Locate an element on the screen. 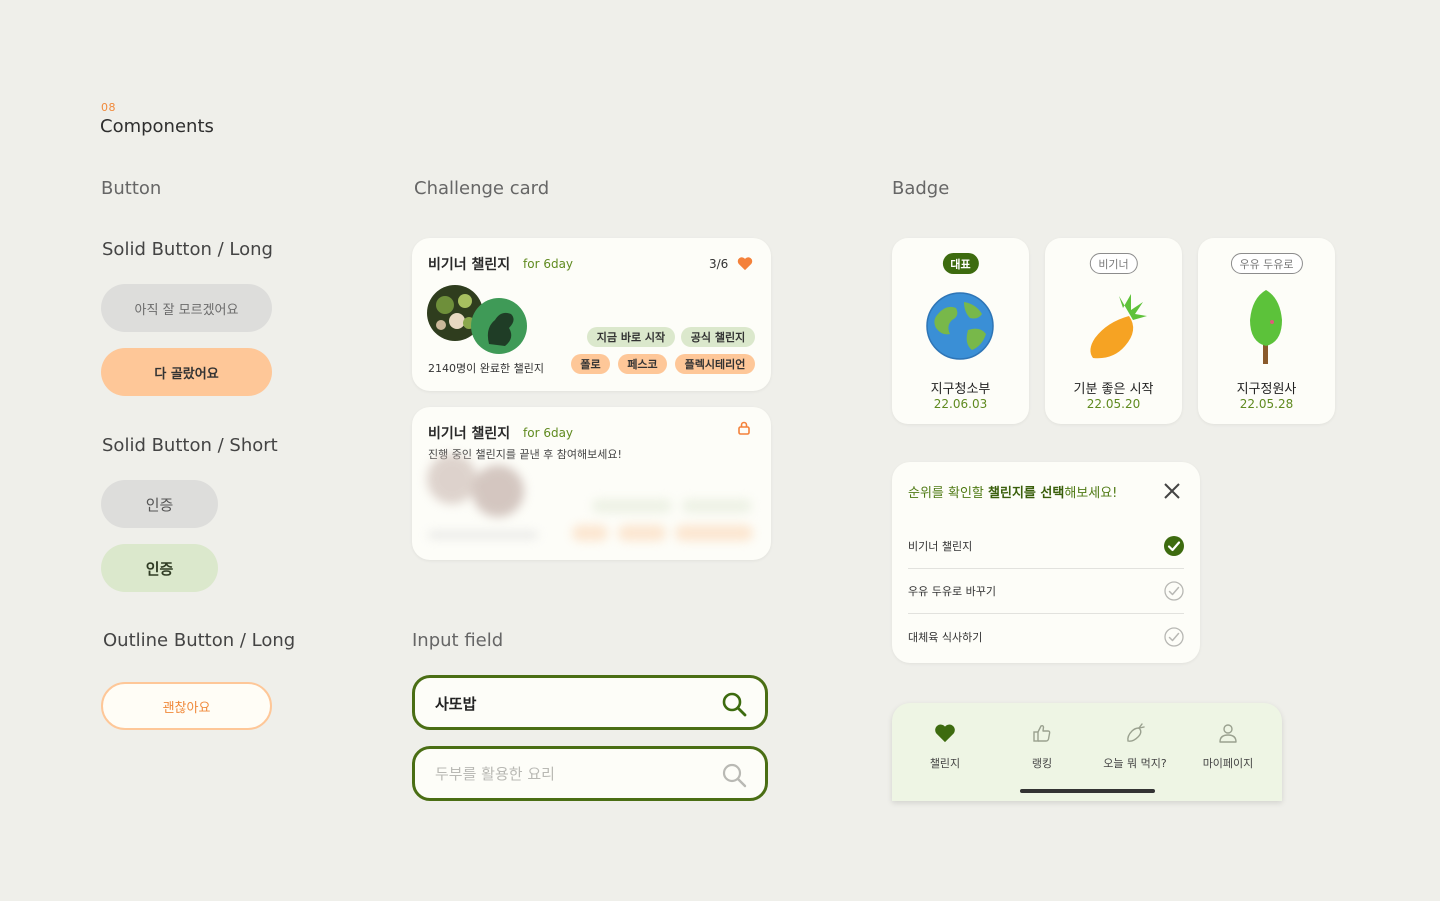  badge-name: 지구정원사 is located at coordinates (1266, 389).